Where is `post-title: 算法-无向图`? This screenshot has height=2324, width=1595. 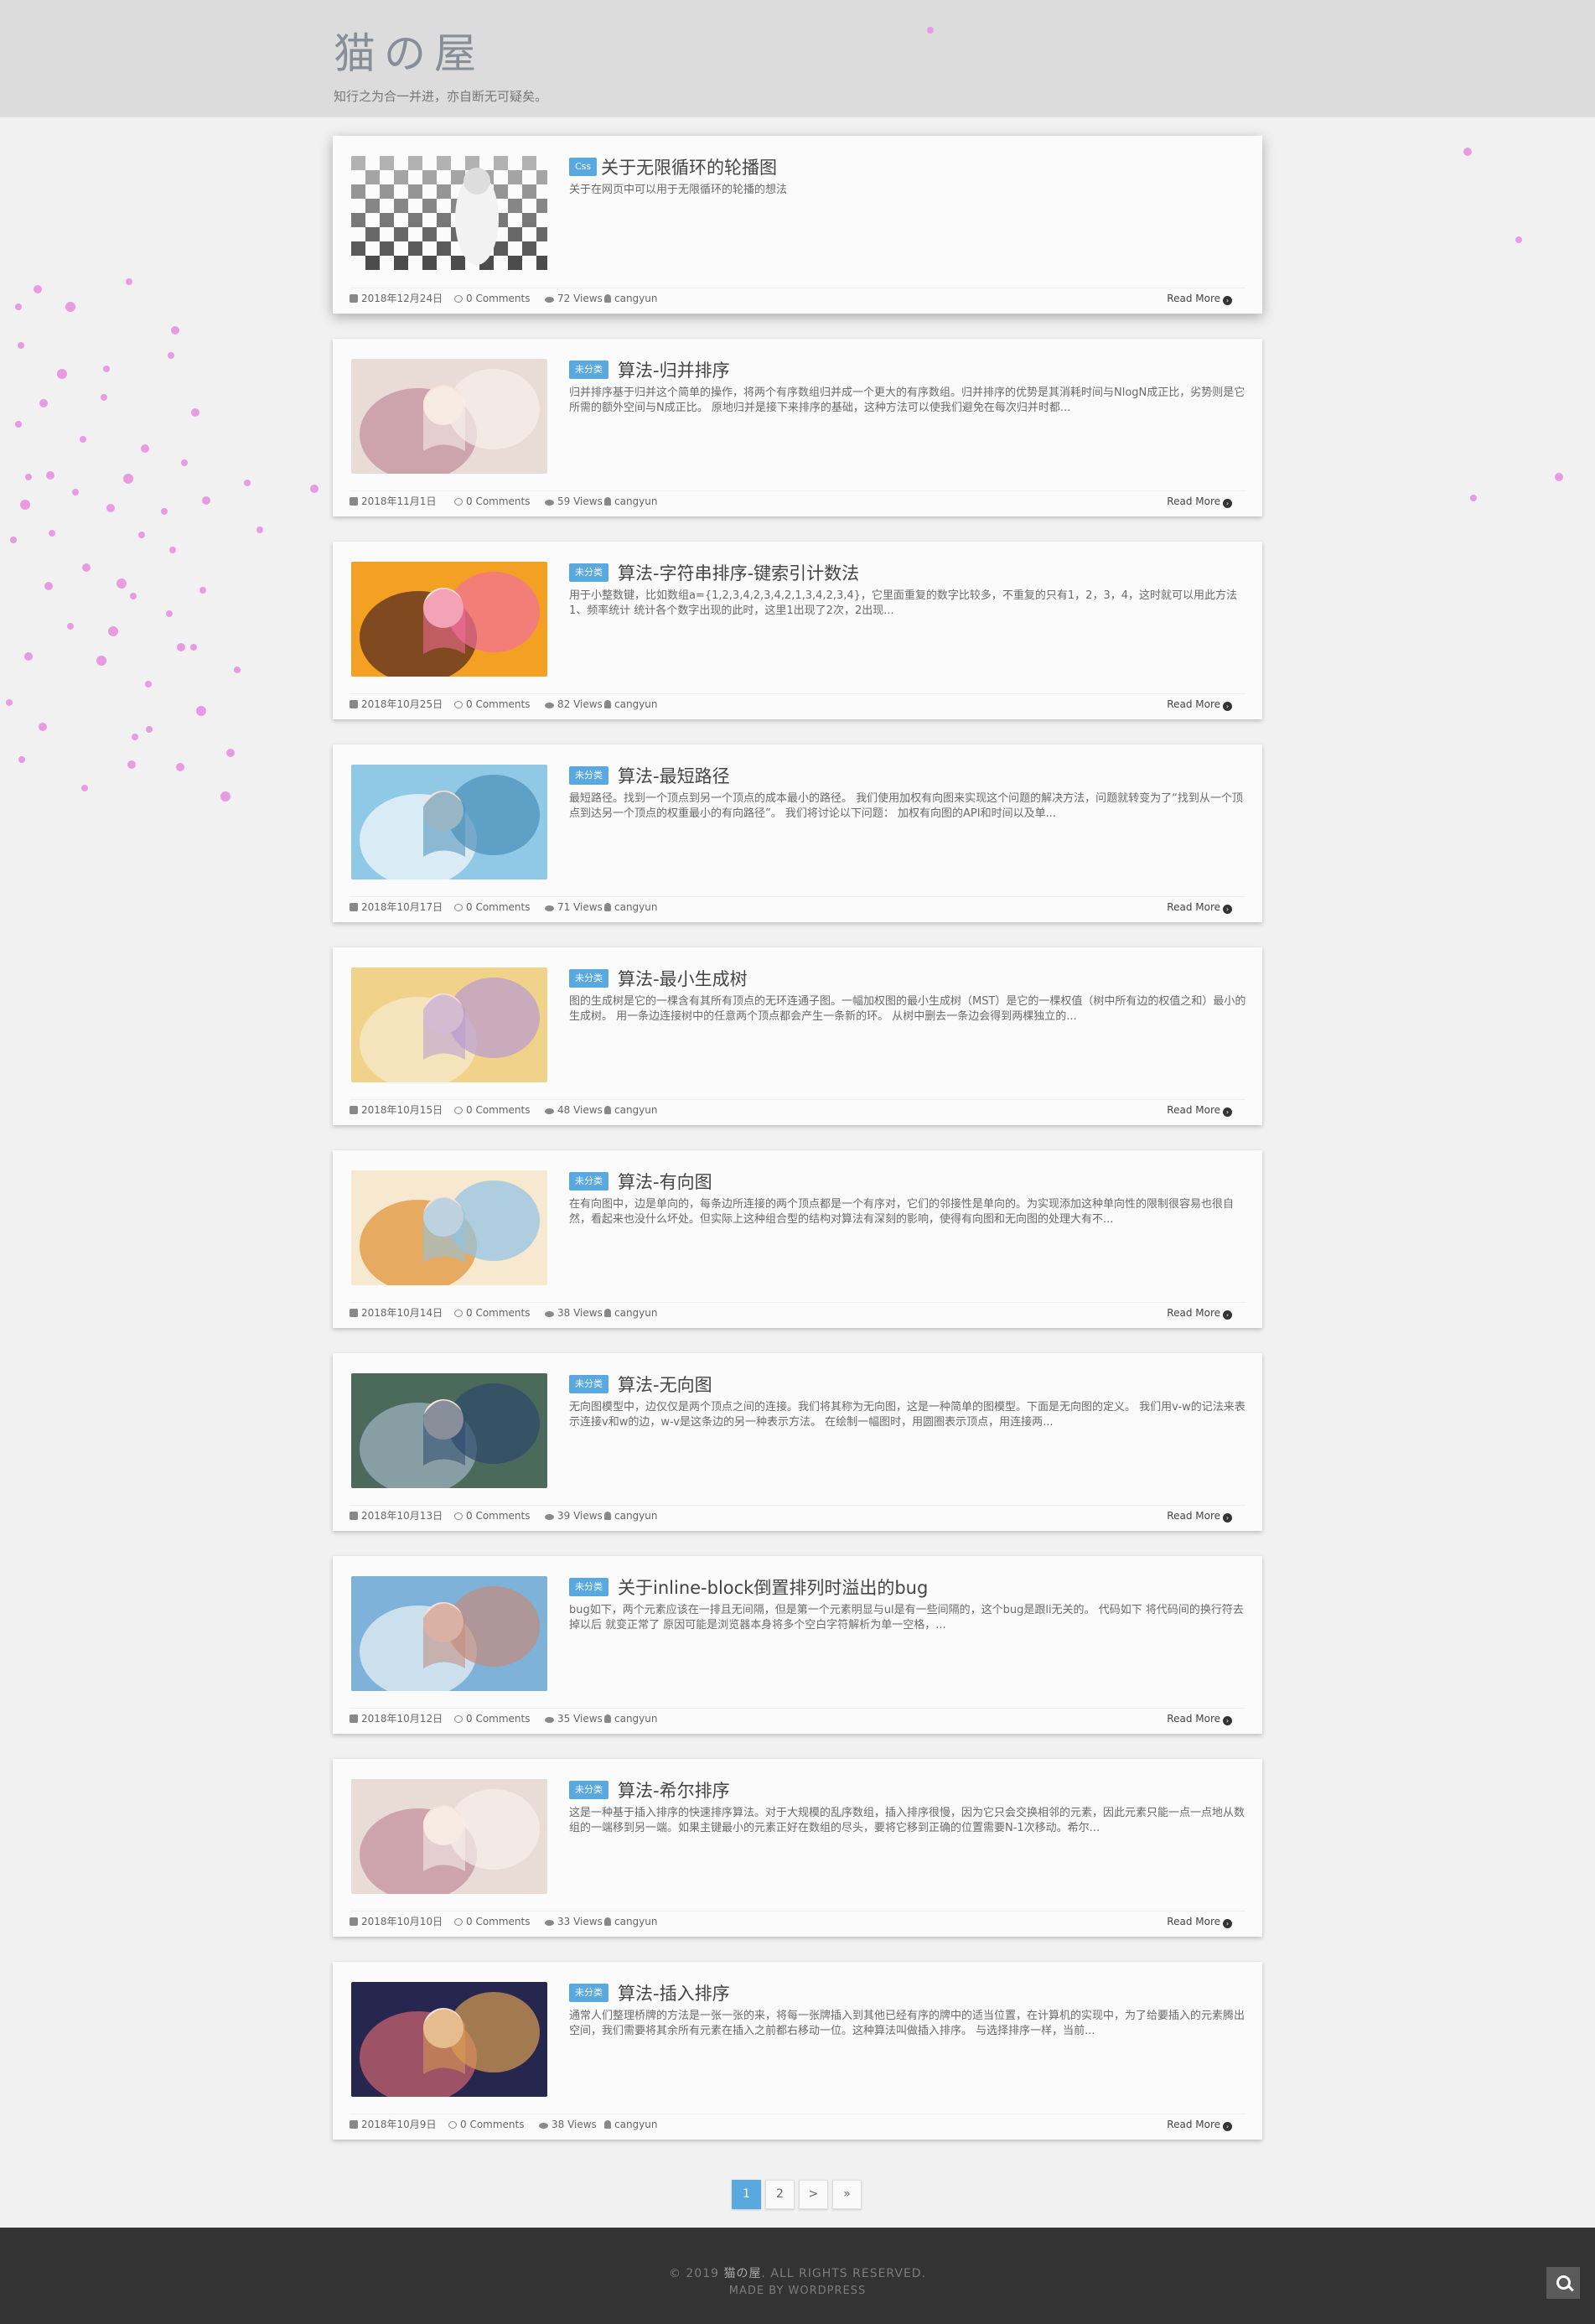
post-title: 算法-无向图 is located at coordinates (665, 1384).